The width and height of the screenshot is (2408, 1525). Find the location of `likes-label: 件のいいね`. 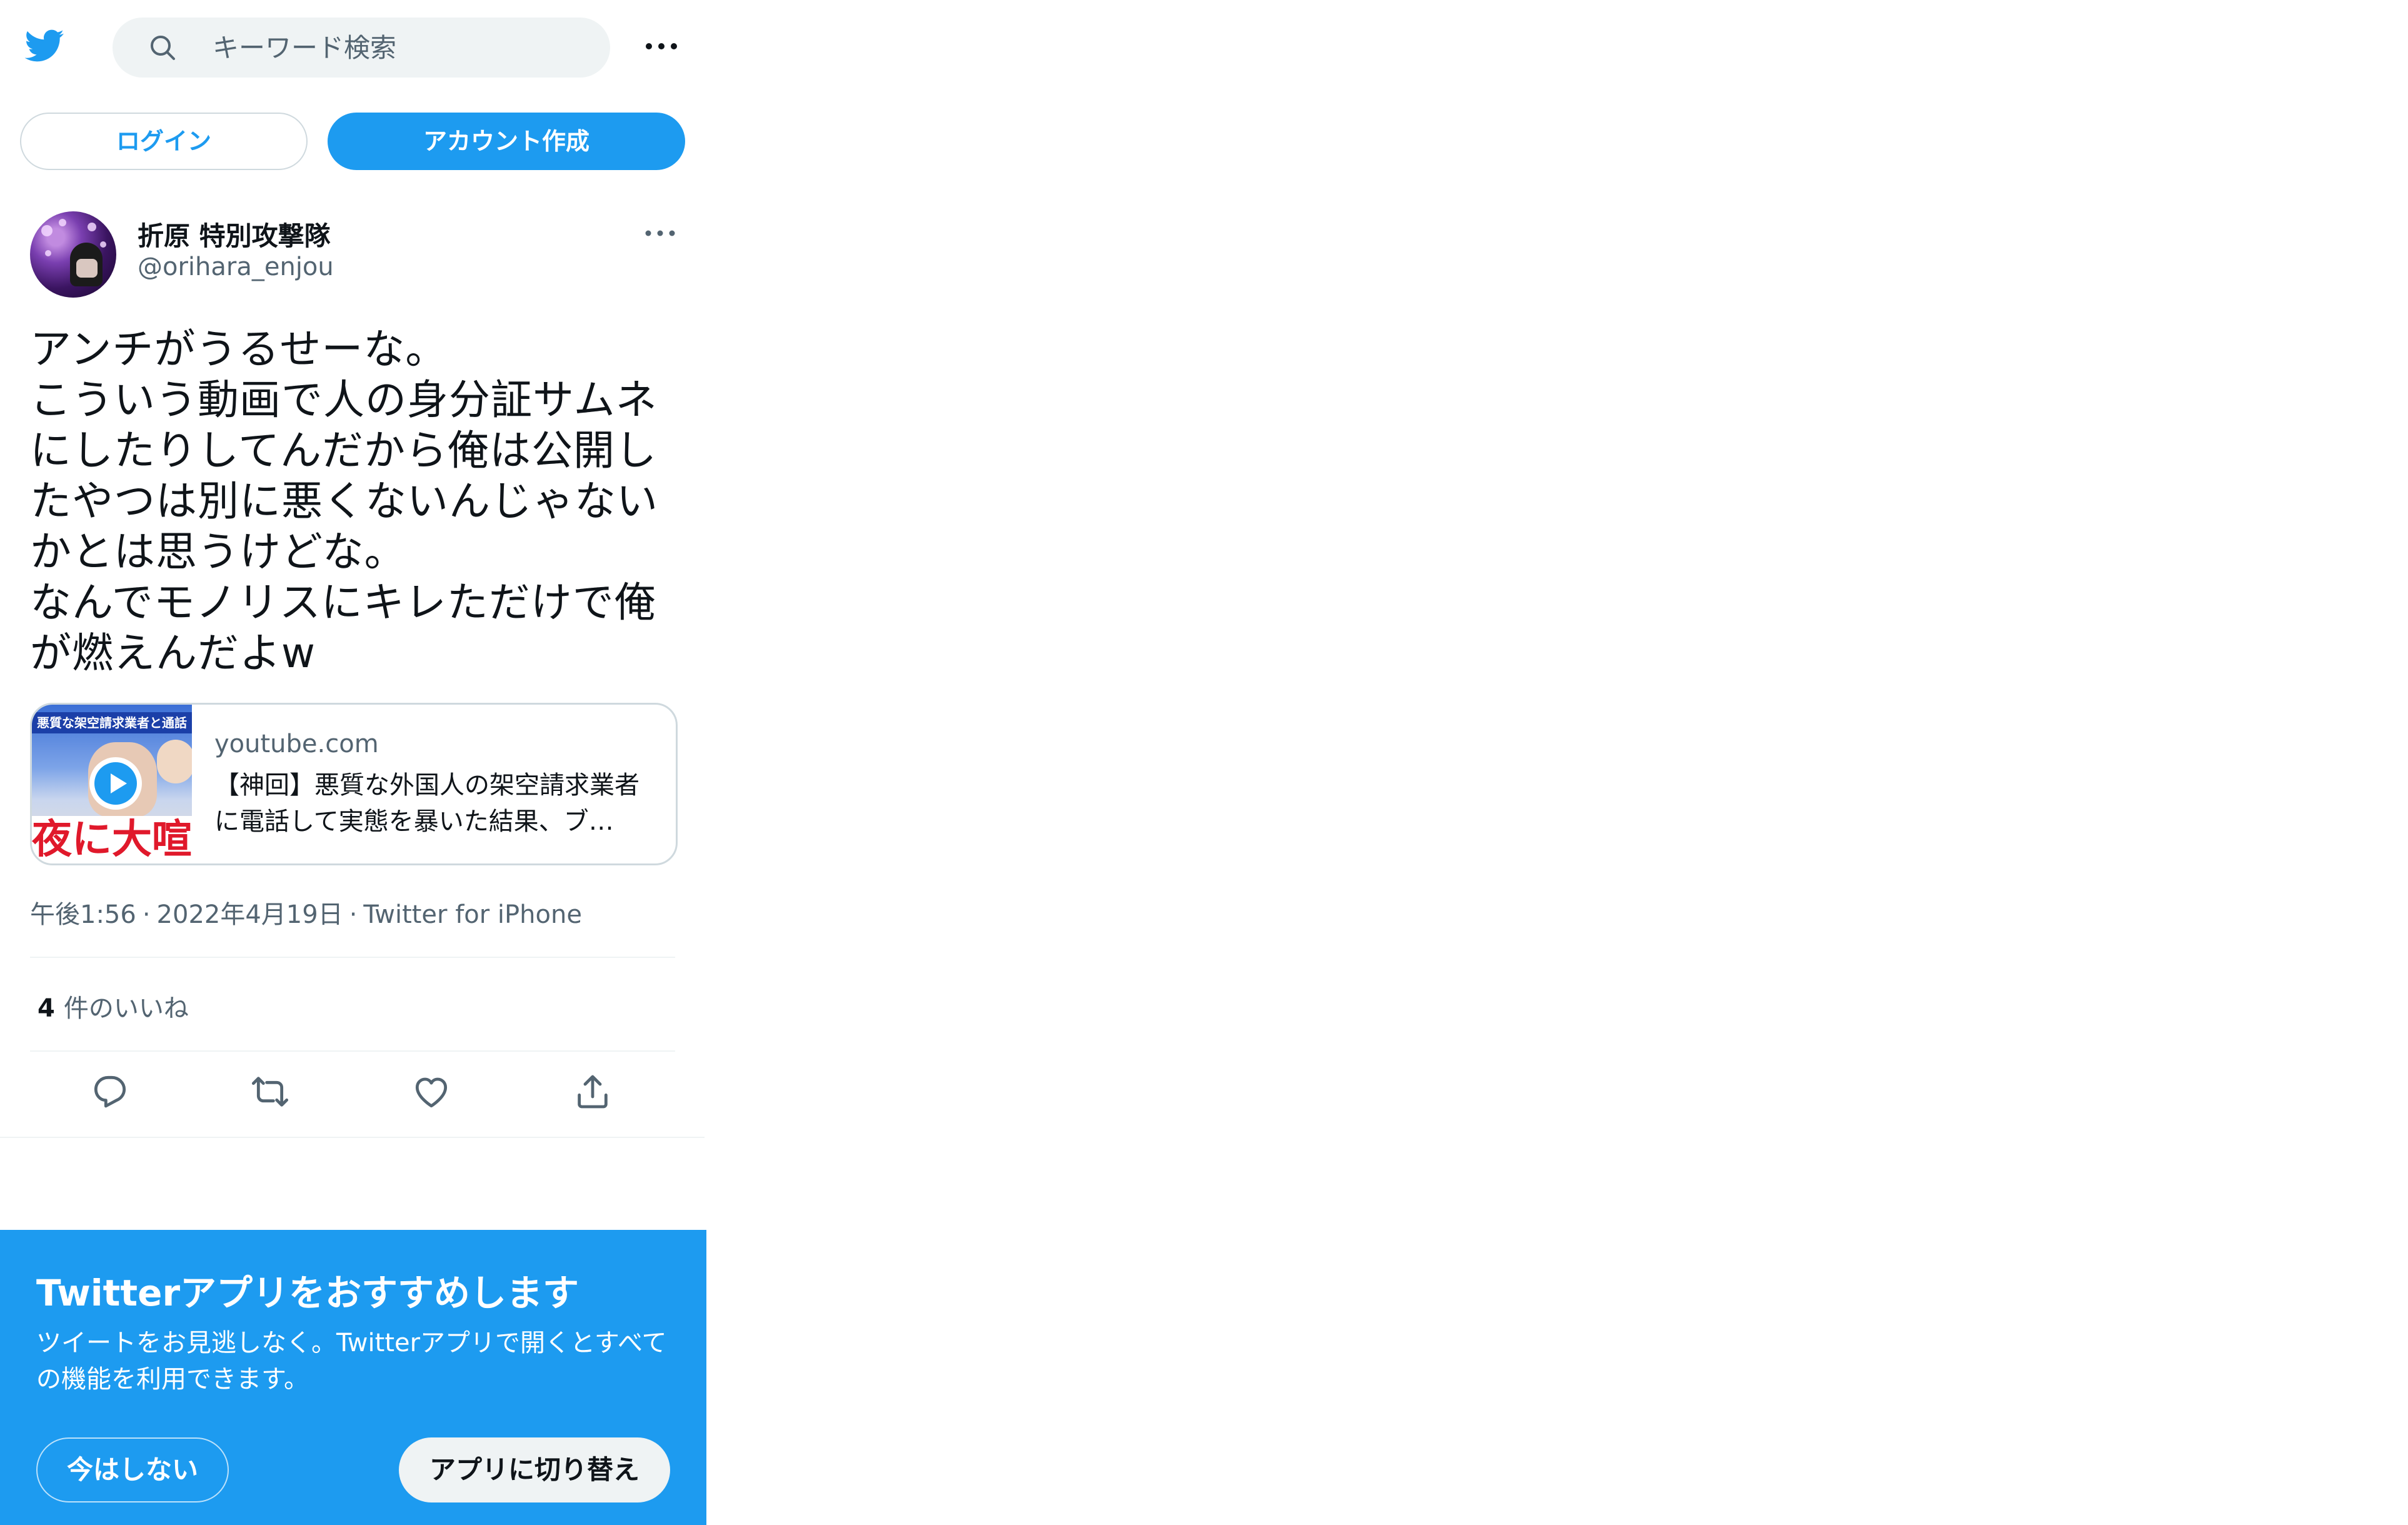

likes-label: 件のいいね is located at coordinates (126, 1008).